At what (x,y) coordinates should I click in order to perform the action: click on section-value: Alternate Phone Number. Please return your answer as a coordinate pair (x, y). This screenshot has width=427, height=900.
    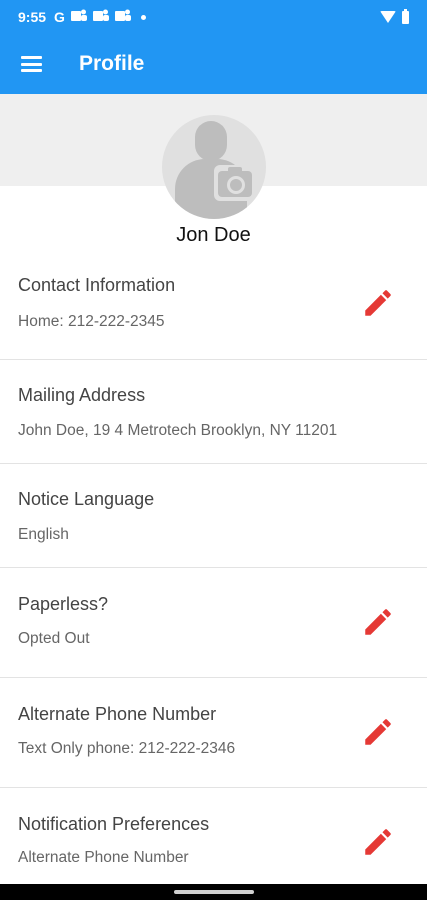
    Looking at the image, I should click on (103, 857).